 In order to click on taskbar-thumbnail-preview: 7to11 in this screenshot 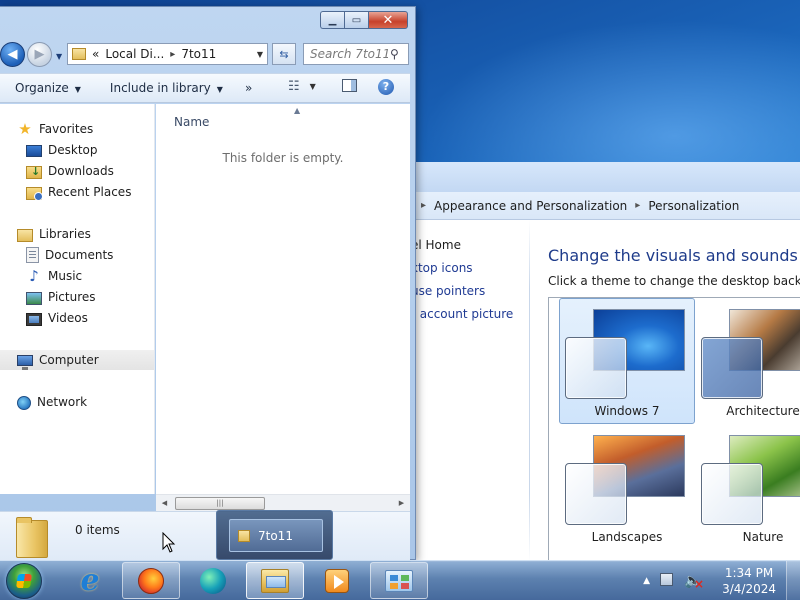, I will do `click(274, 535)`.